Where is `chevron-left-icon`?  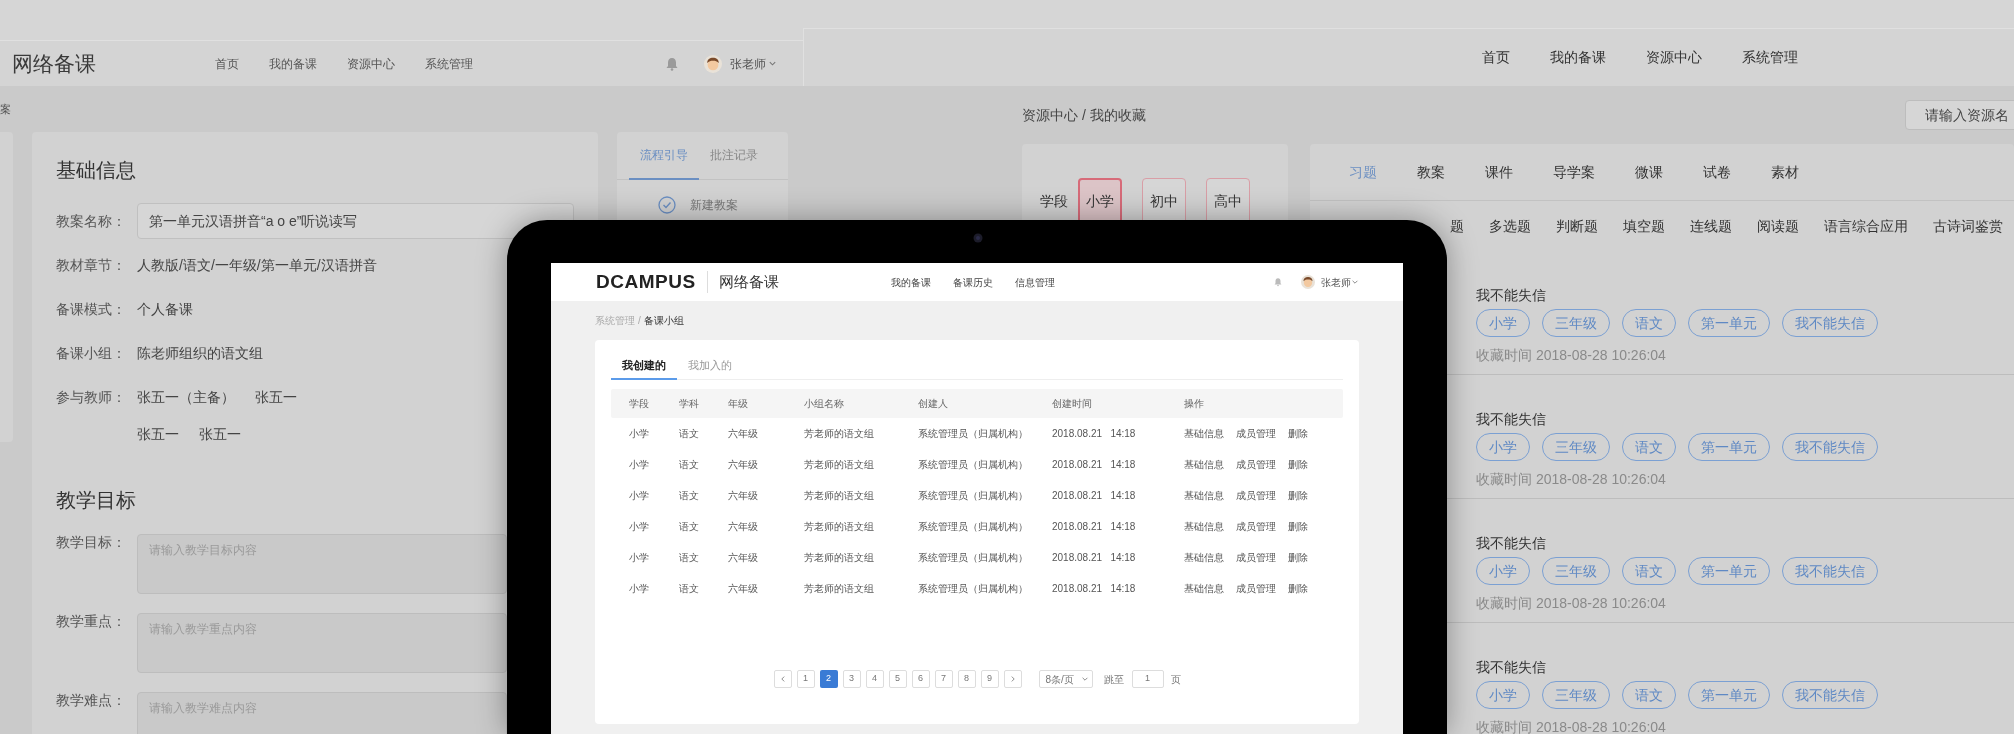 chevron-left-icon is located at coordinates (782, 679).